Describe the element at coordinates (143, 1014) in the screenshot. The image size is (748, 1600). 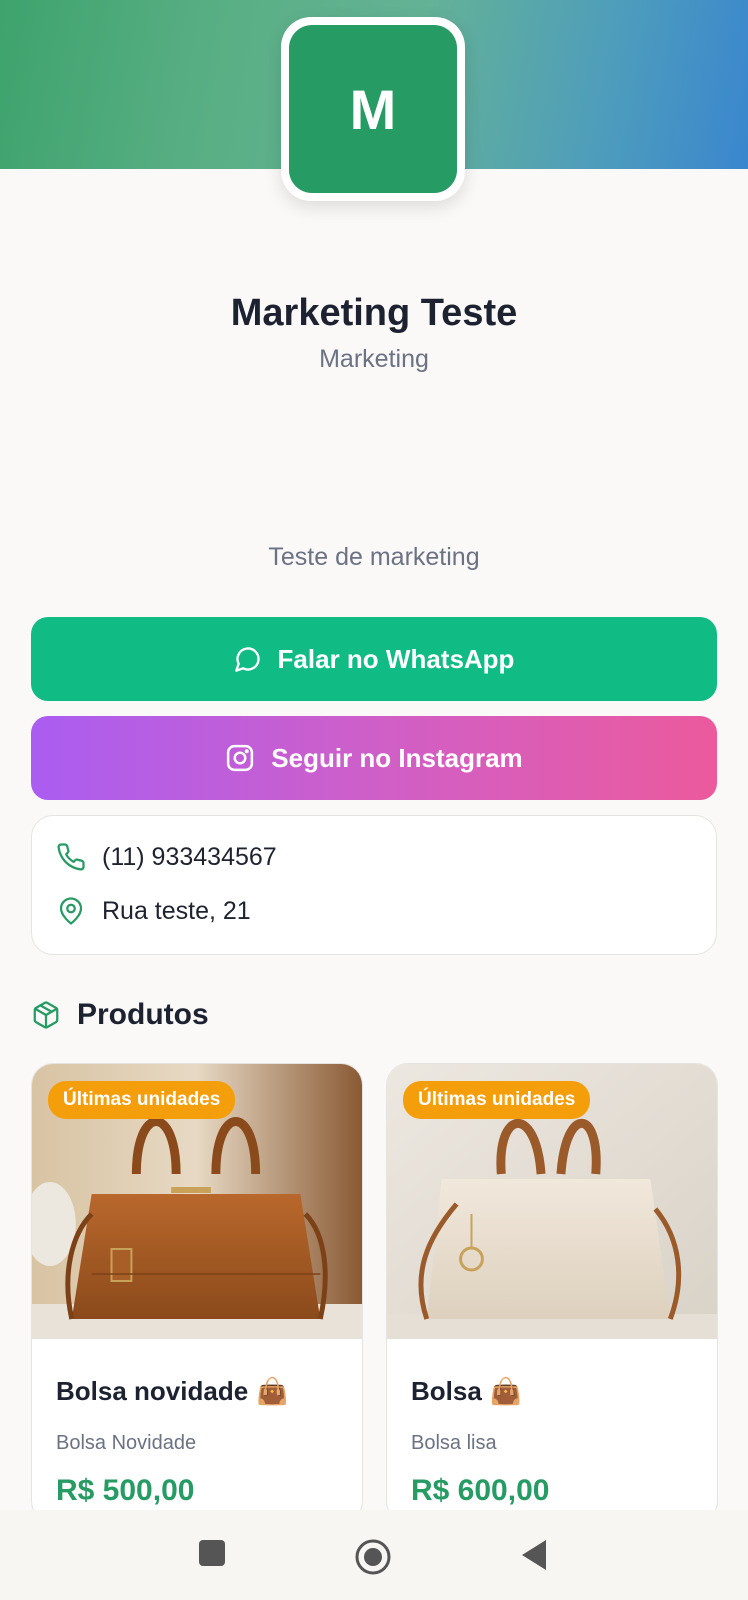
I see `products-title-label: Produtos` at that location.